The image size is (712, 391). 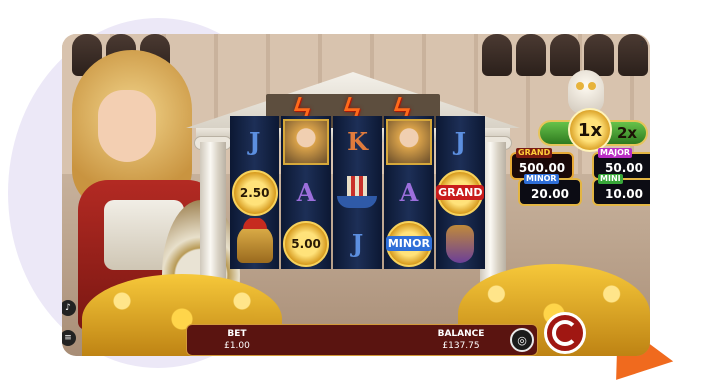 I want to click on bet-label: BET, so click(x=237, y=334).